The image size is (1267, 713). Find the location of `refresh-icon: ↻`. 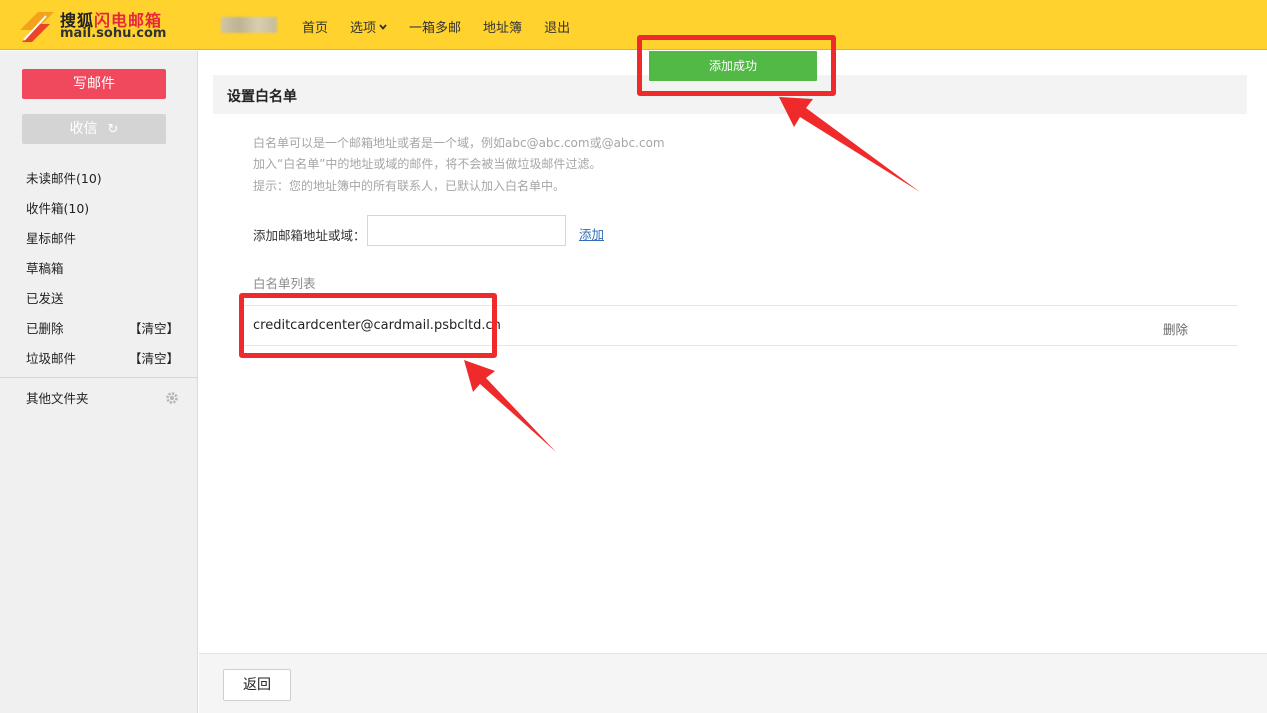

refresh-icon: ↻ is located at coordinates (113, 129).